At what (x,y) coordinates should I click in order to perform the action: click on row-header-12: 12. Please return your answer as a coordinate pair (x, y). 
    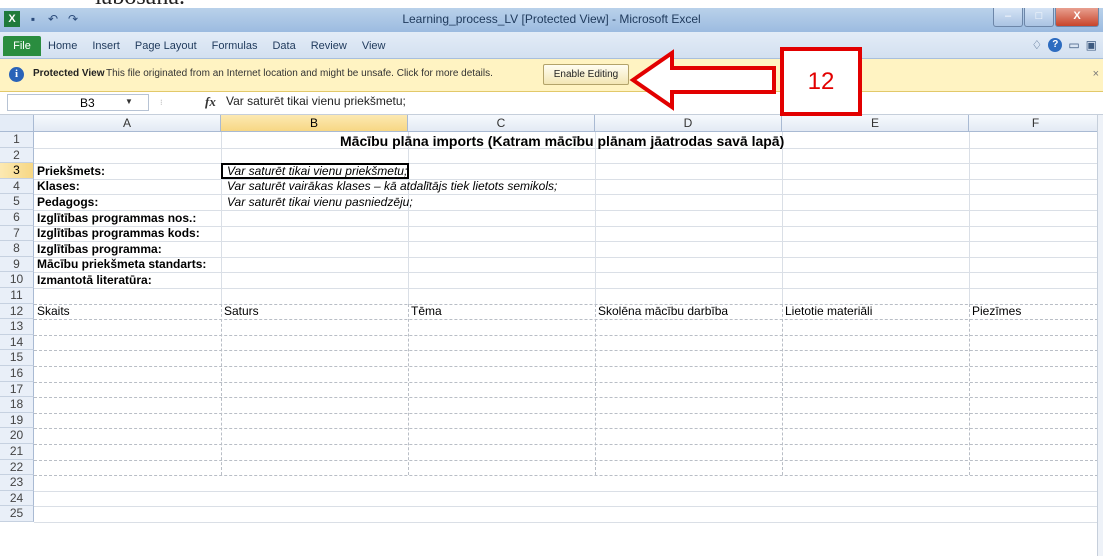
    Looking at the image, I should click on (17, 311).